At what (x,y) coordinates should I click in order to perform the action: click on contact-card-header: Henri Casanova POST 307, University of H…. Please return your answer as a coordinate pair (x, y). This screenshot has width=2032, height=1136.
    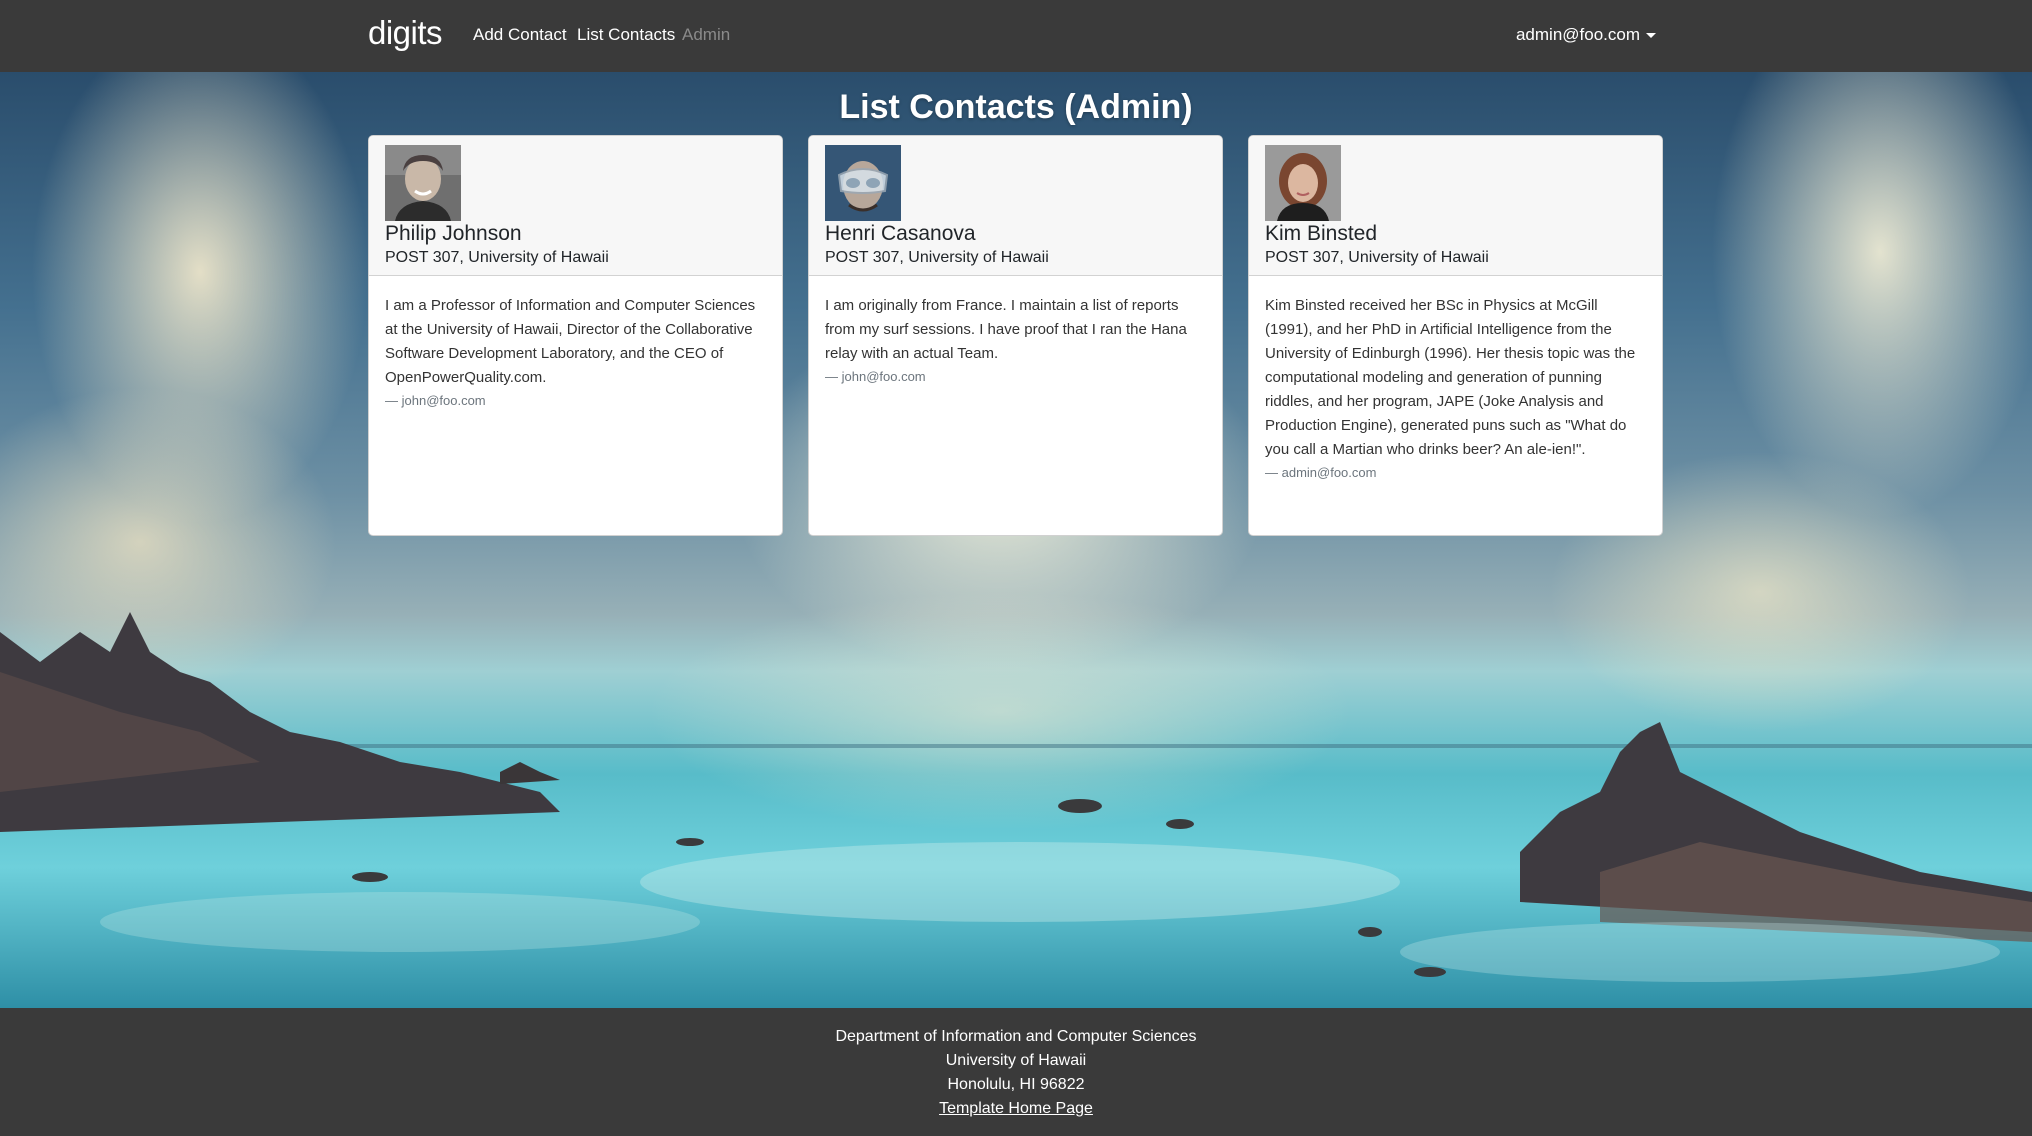
    Looking at the image, I should click on (1015, 206).